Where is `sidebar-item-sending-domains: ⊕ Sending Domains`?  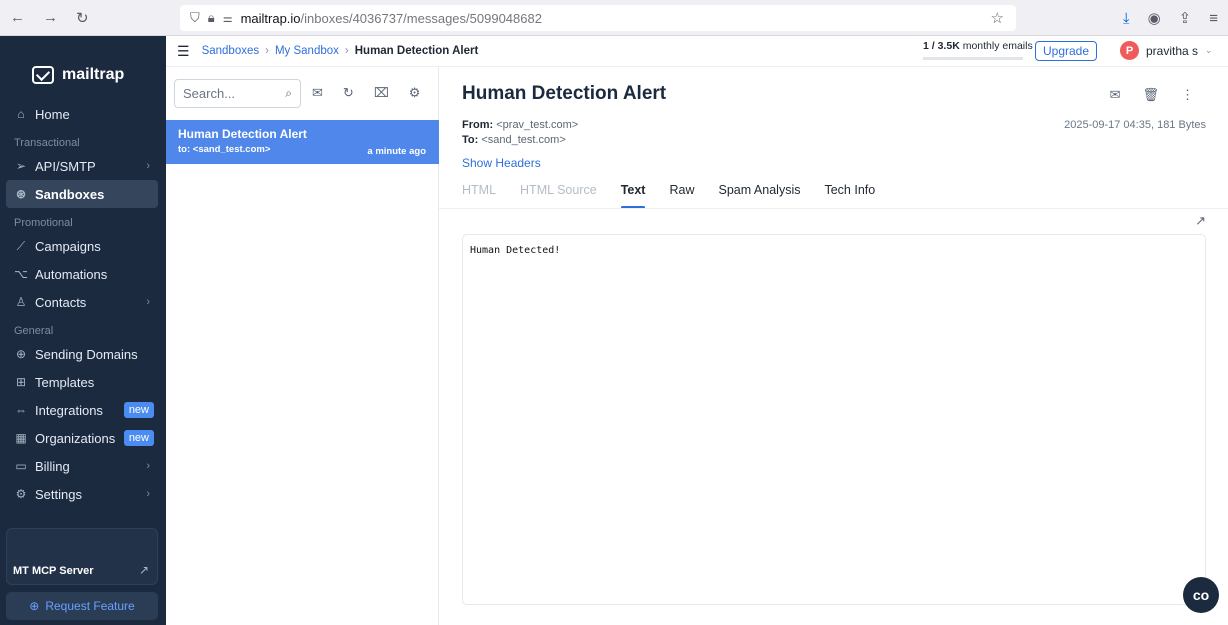 sidebar-item-sending-domains: ⊕ Sending Domains is located at coordinates (83, 354).